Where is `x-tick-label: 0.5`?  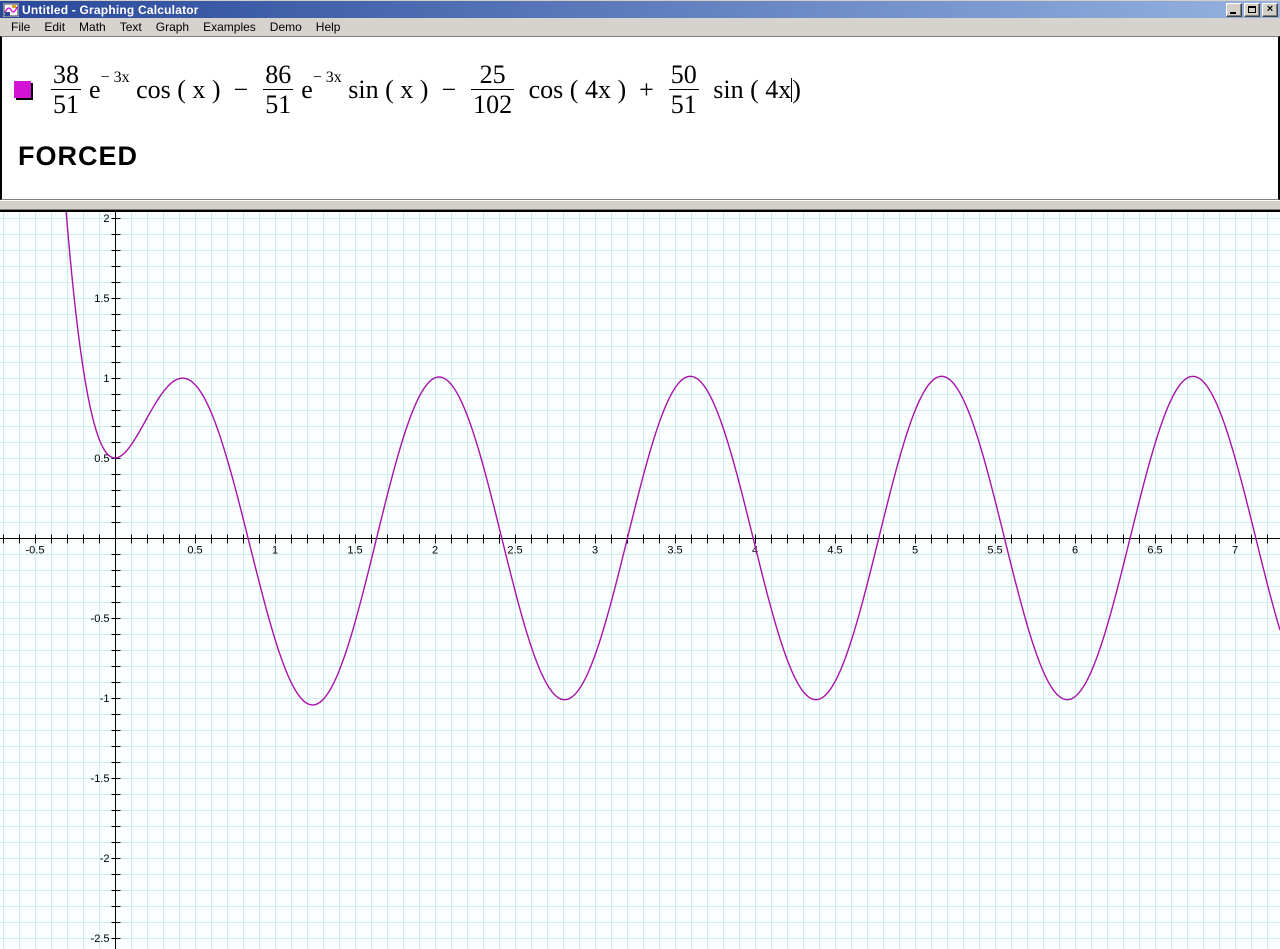 x-tick-label: 0.5 is located at coordinates (194, 551).